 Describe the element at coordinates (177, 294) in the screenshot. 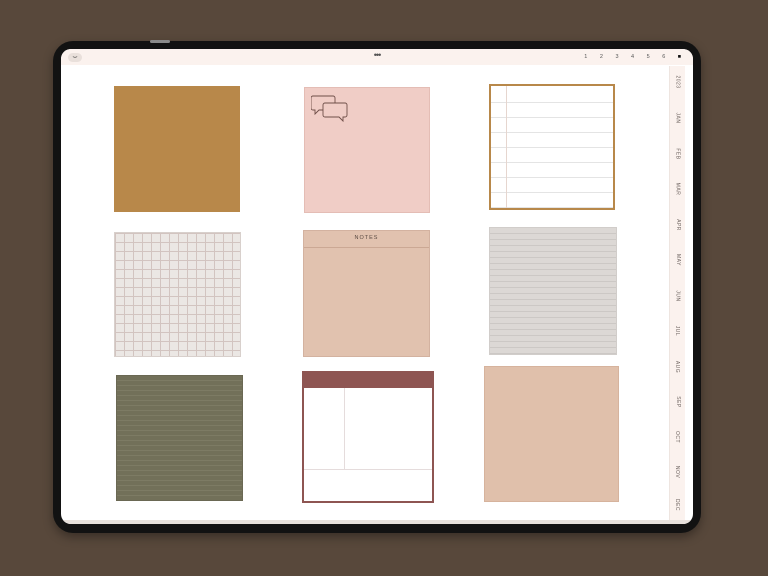

I see `sticky-note-grid` at that location.